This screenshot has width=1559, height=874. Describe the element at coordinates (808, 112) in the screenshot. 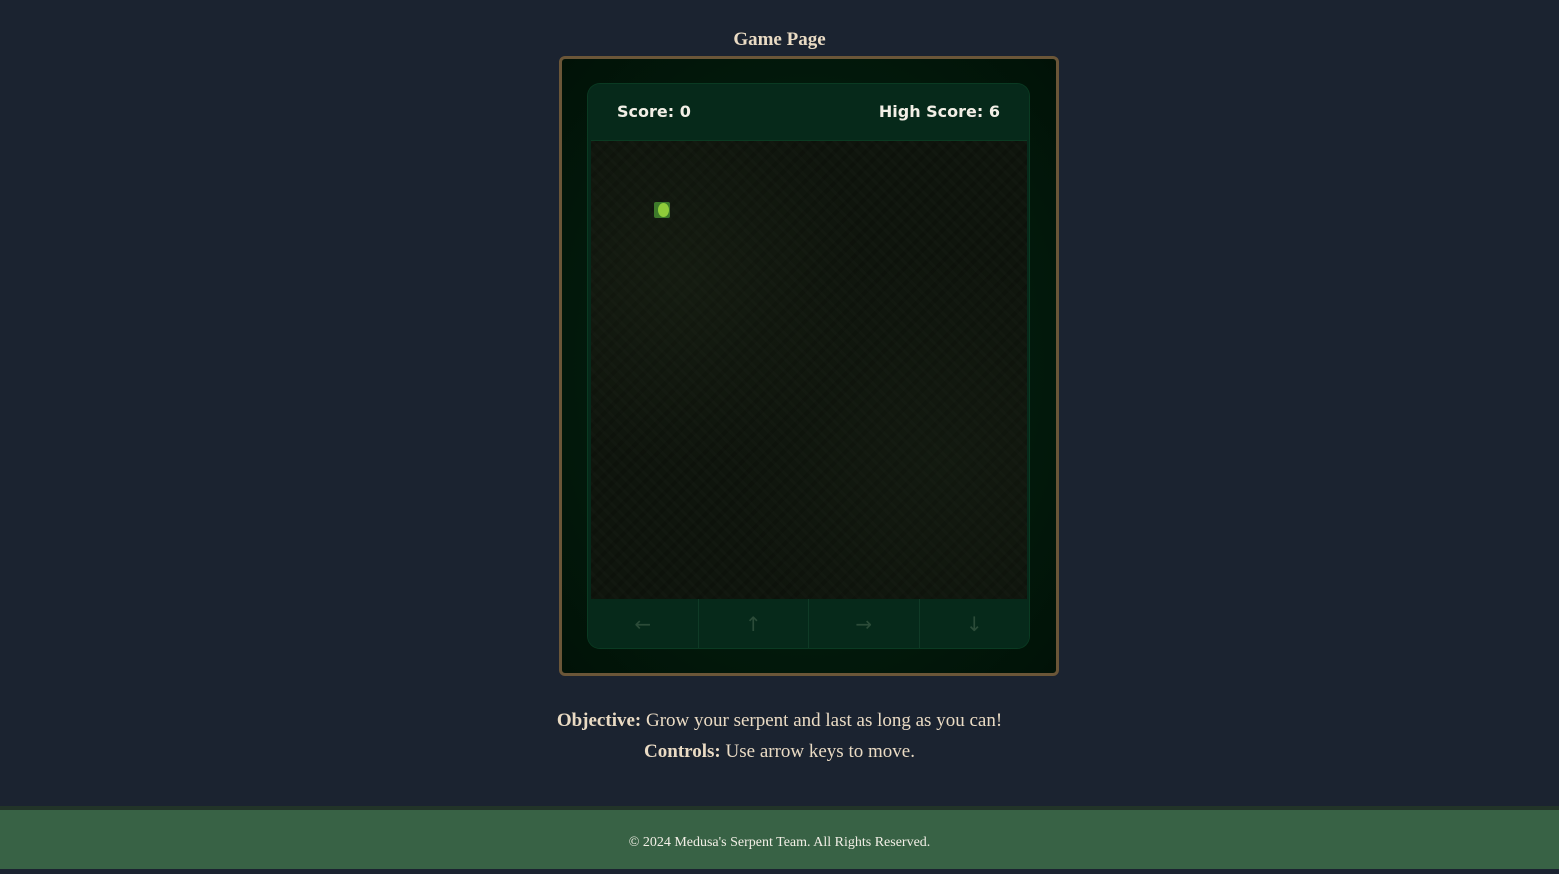

I see `score-bar: Score: 0 High Score: 6` at that location.